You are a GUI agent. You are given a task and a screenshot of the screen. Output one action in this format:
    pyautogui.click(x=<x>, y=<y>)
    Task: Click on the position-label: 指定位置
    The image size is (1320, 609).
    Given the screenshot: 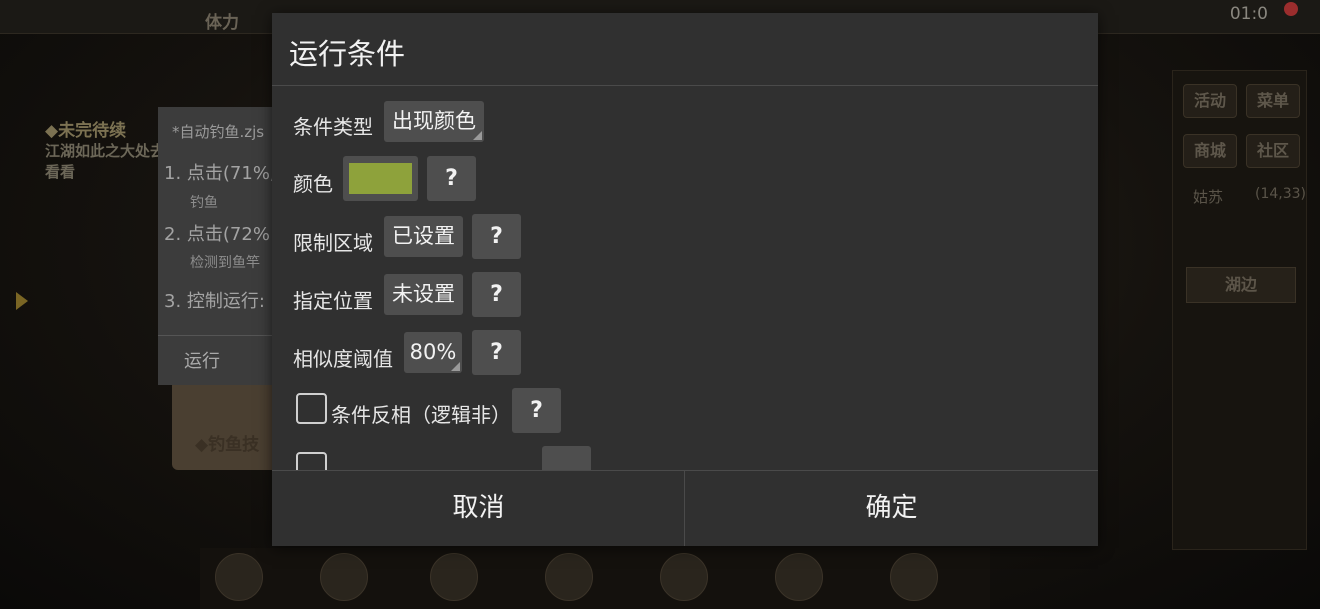 What is the action you would take?
    pyautogui.click(x=333, y=301)
    